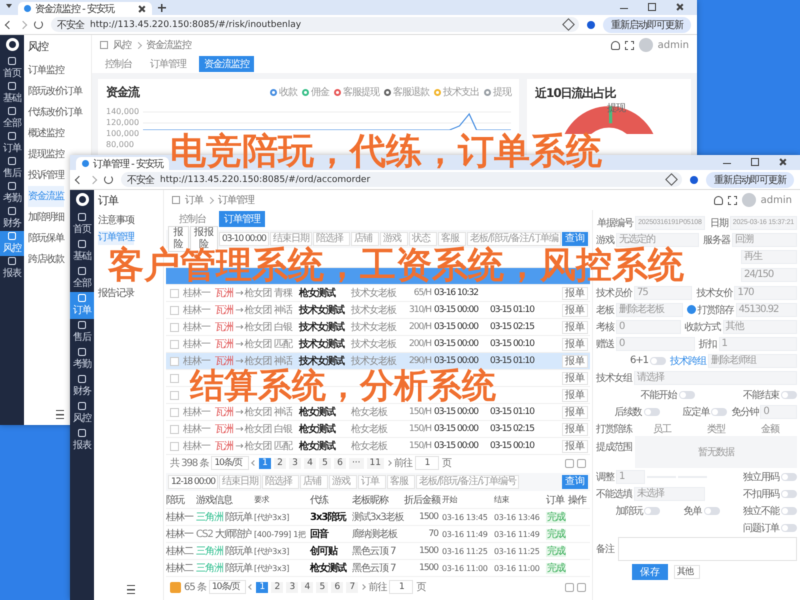  I want to click on page-button: 7, so click(352, 587).